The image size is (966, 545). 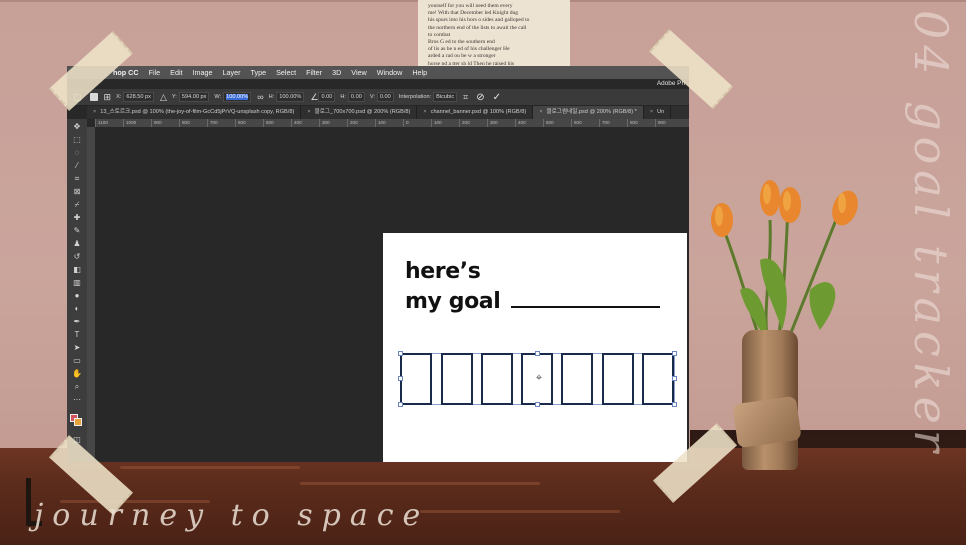 I want to click on pen-tool-icon: ✒, so click(x=77, y=321).